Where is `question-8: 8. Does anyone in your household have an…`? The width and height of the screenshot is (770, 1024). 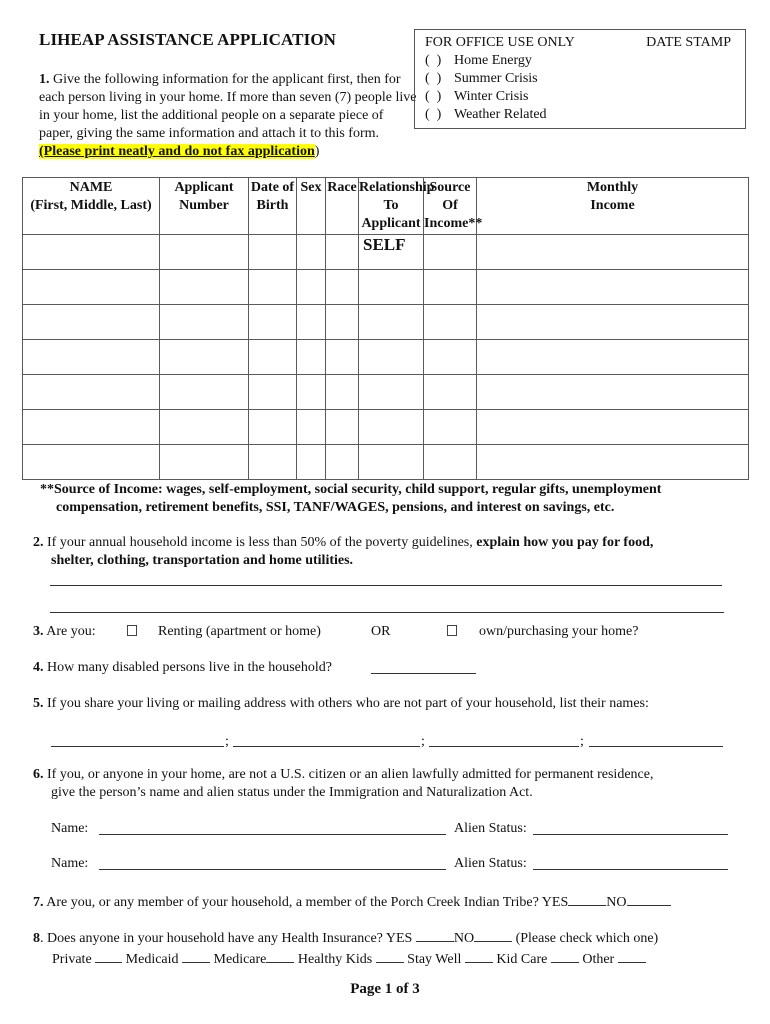
question-8: 8. Does anyone in your household have an… is located at coordinates (393, 948).